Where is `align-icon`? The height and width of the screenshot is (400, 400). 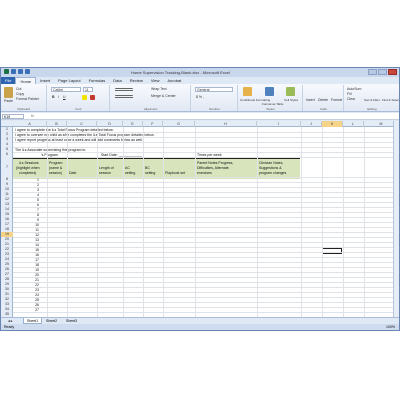 align-icon is located at coordinates (124, 90).